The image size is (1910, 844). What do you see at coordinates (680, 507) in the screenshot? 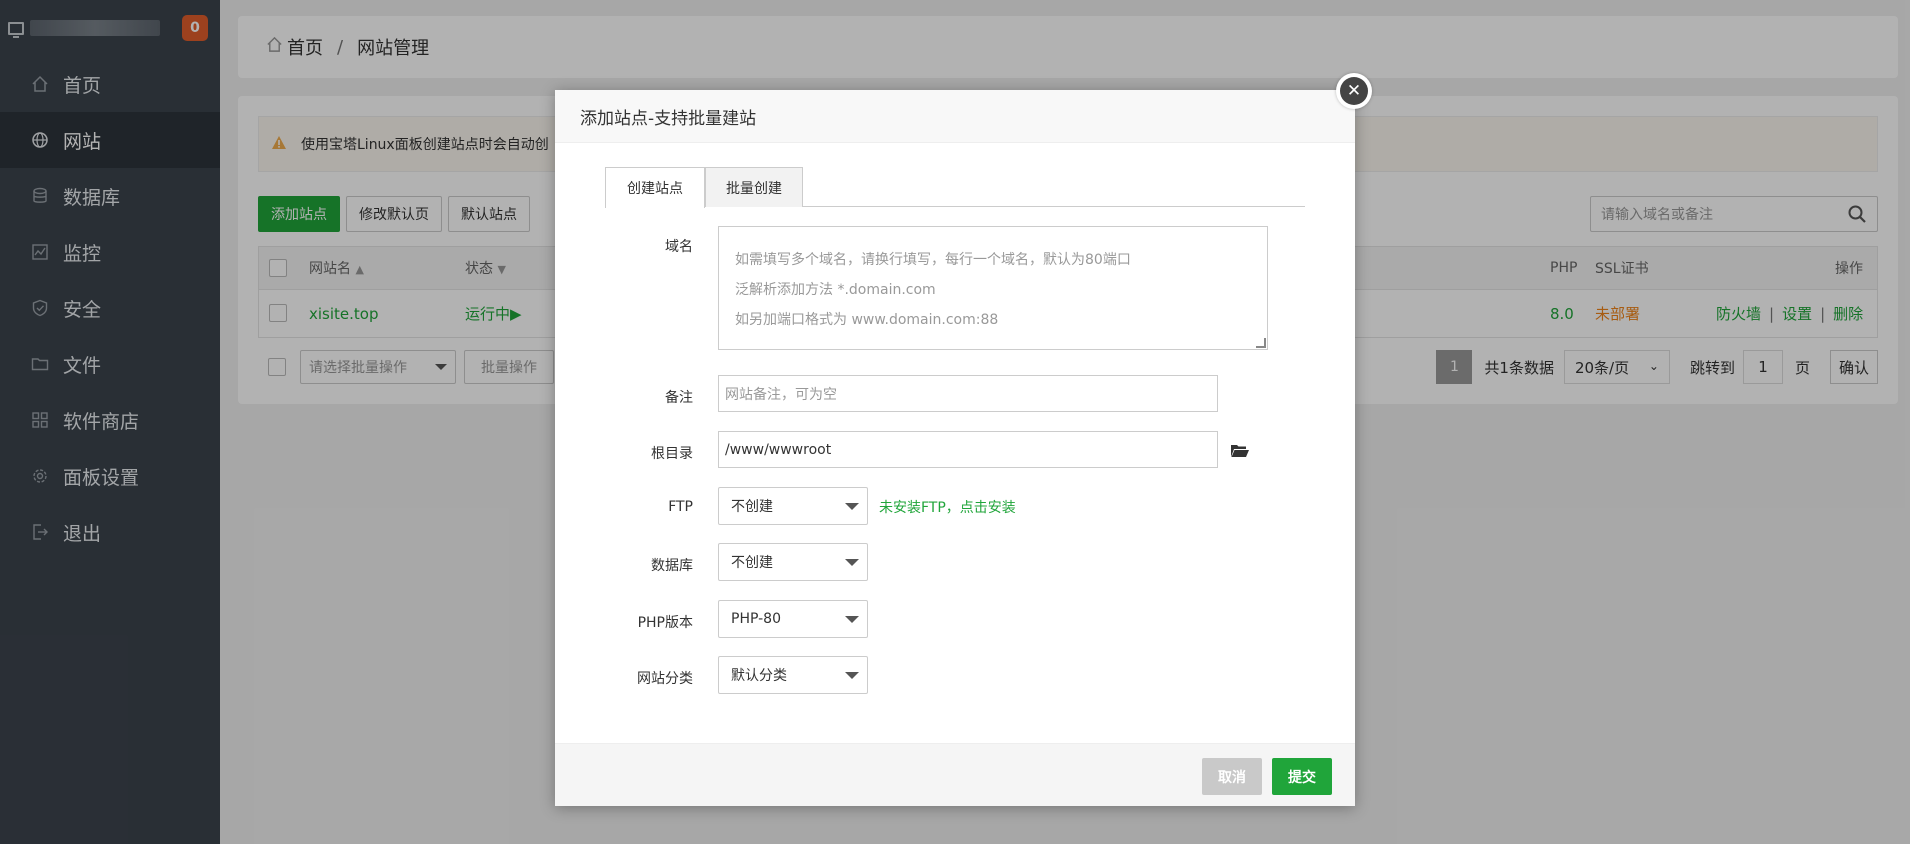
I see `ftp-label: FTP` at bounding box center [680, 507].